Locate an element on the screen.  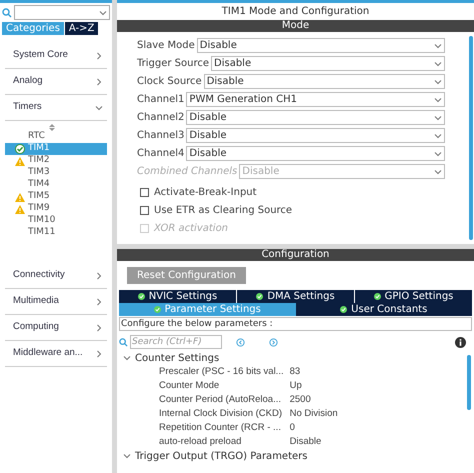
peripheral-item: TIM10 is located at coordinates (56, 221).